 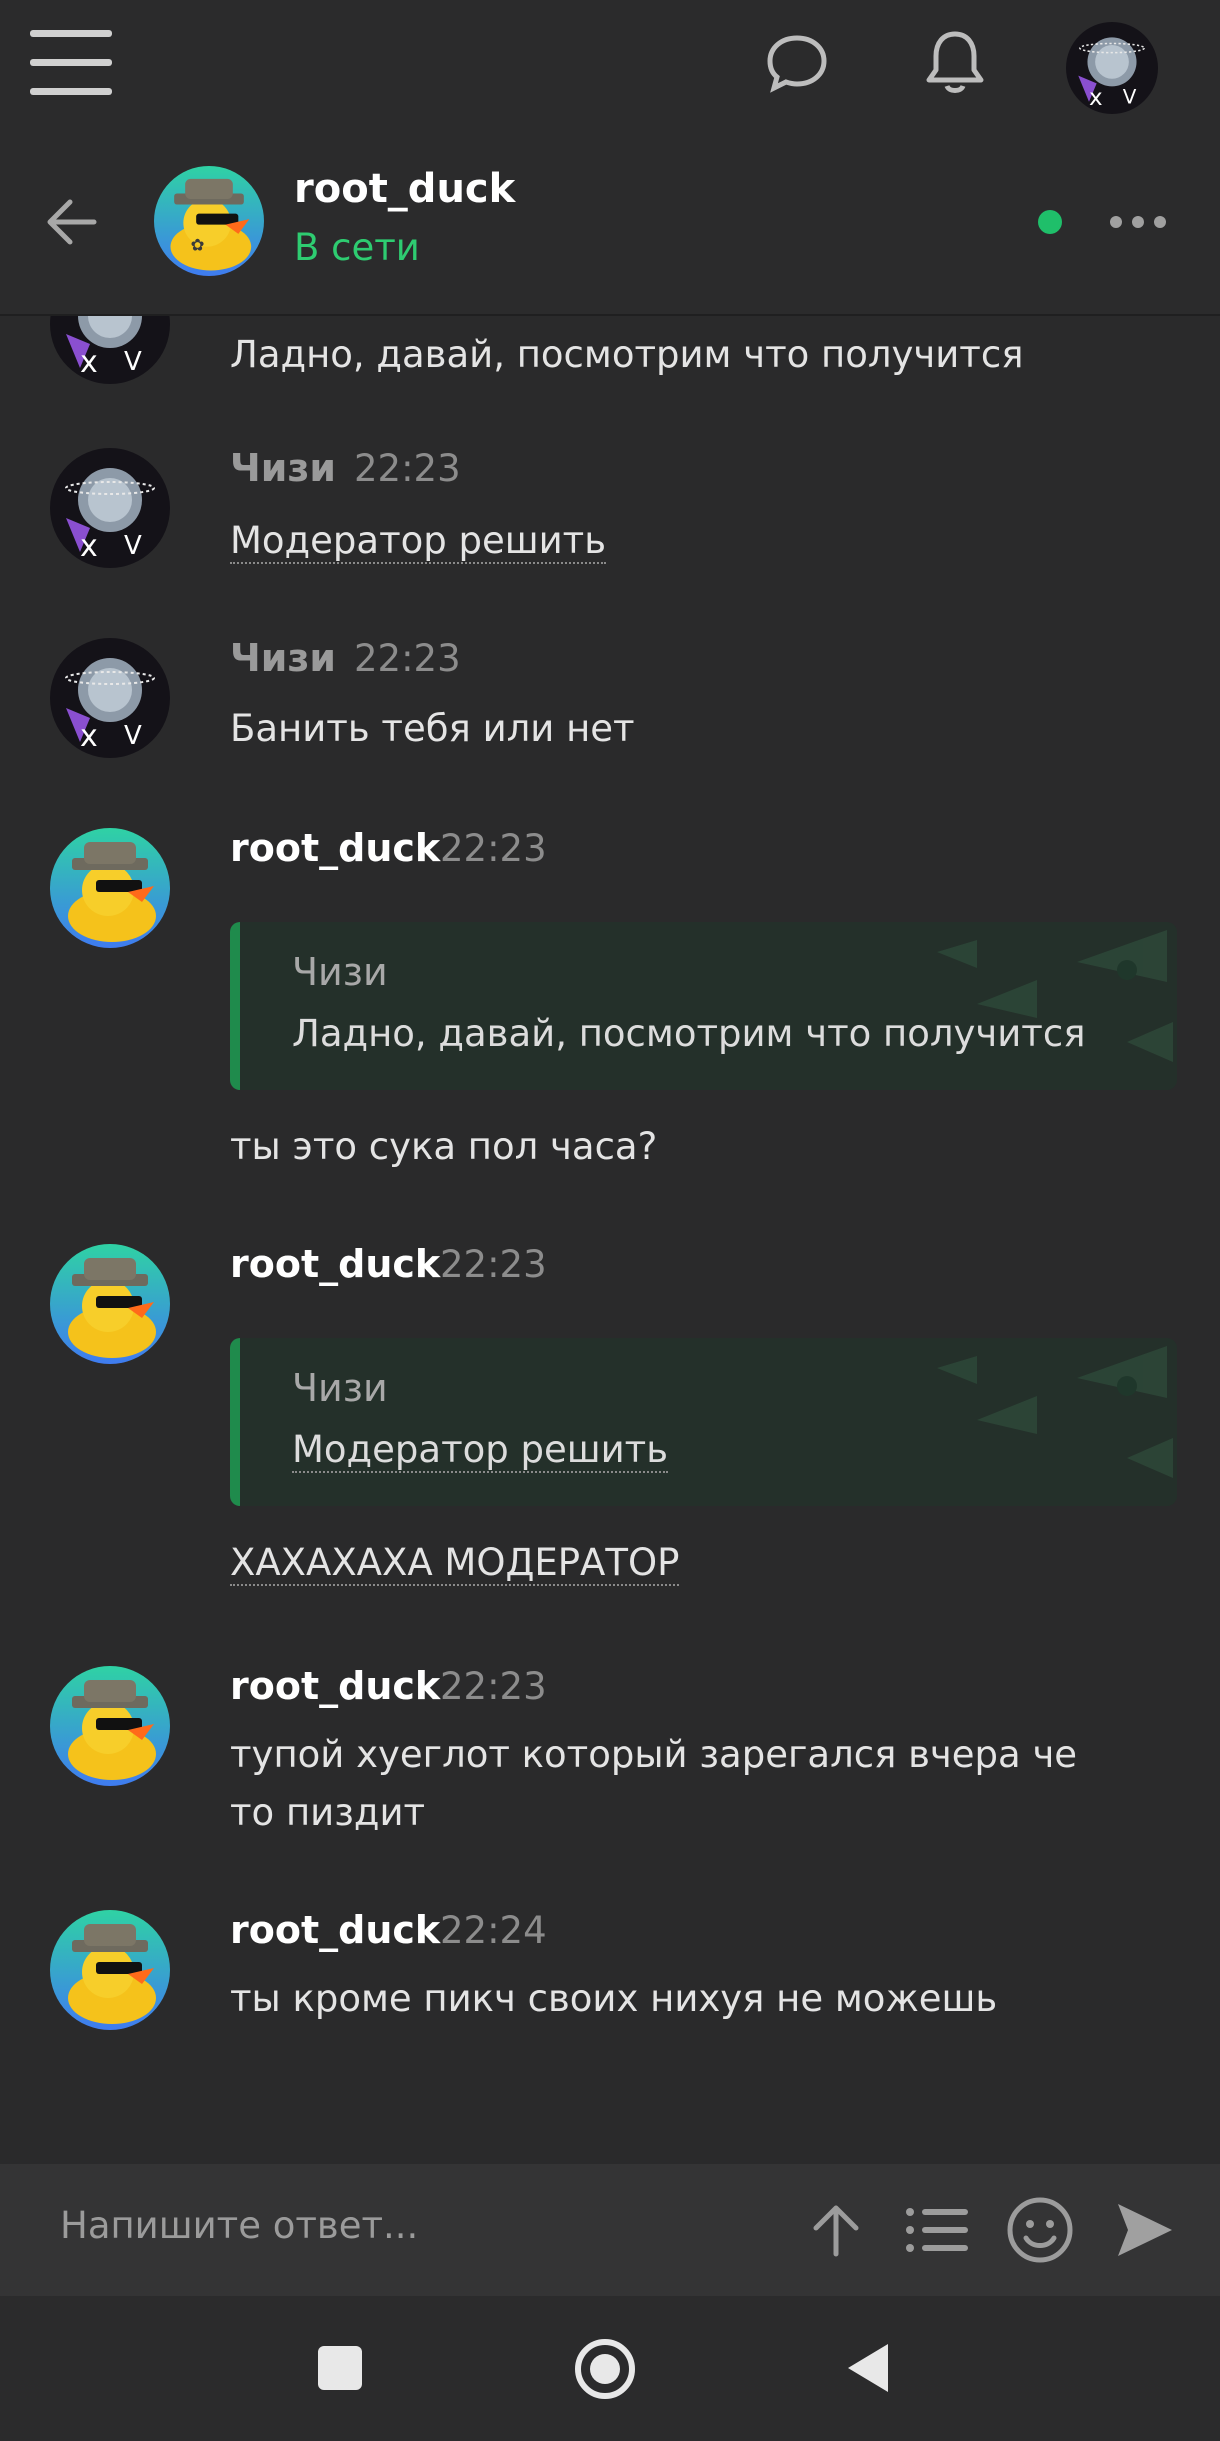 What do you see at coordinates (955, 63) in the screenshot?
I see `bell-icon` at bounding box center [955, 63].